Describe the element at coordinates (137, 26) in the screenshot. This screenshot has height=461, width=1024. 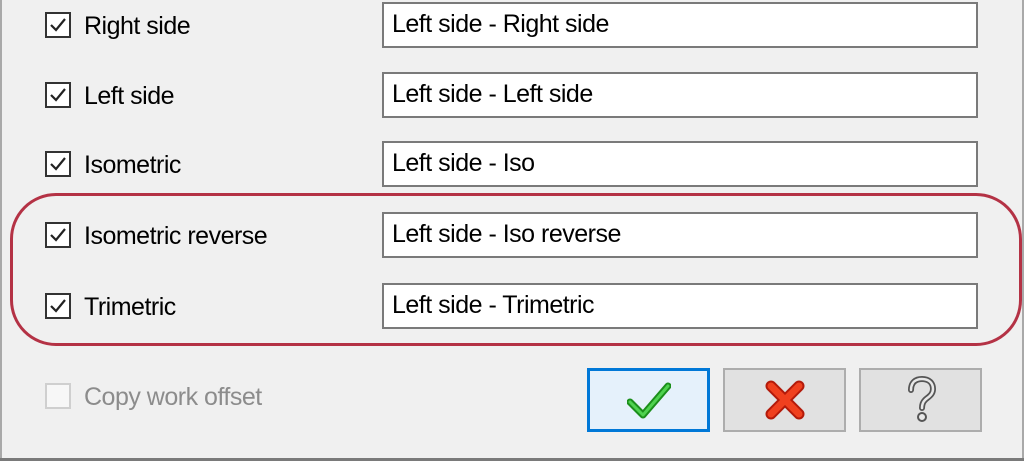
I see `right-side-label: Right side` at that location.